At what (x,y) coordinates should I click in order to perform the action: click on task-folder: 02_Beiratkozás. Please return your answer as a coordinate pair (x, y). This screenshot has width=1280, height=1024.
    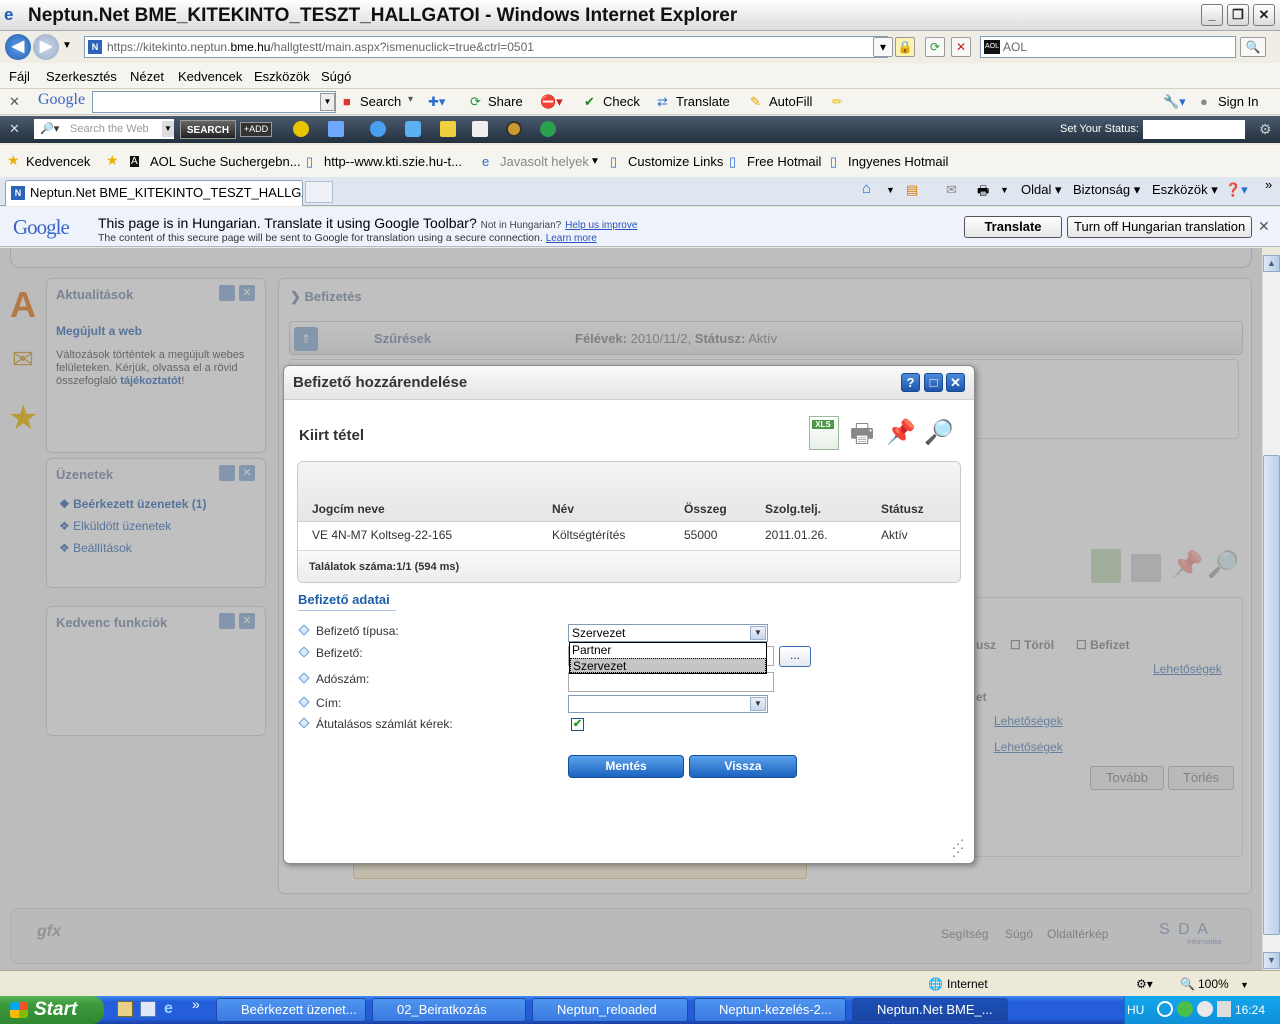
    Looking at the image, I should click on (449, 1010).